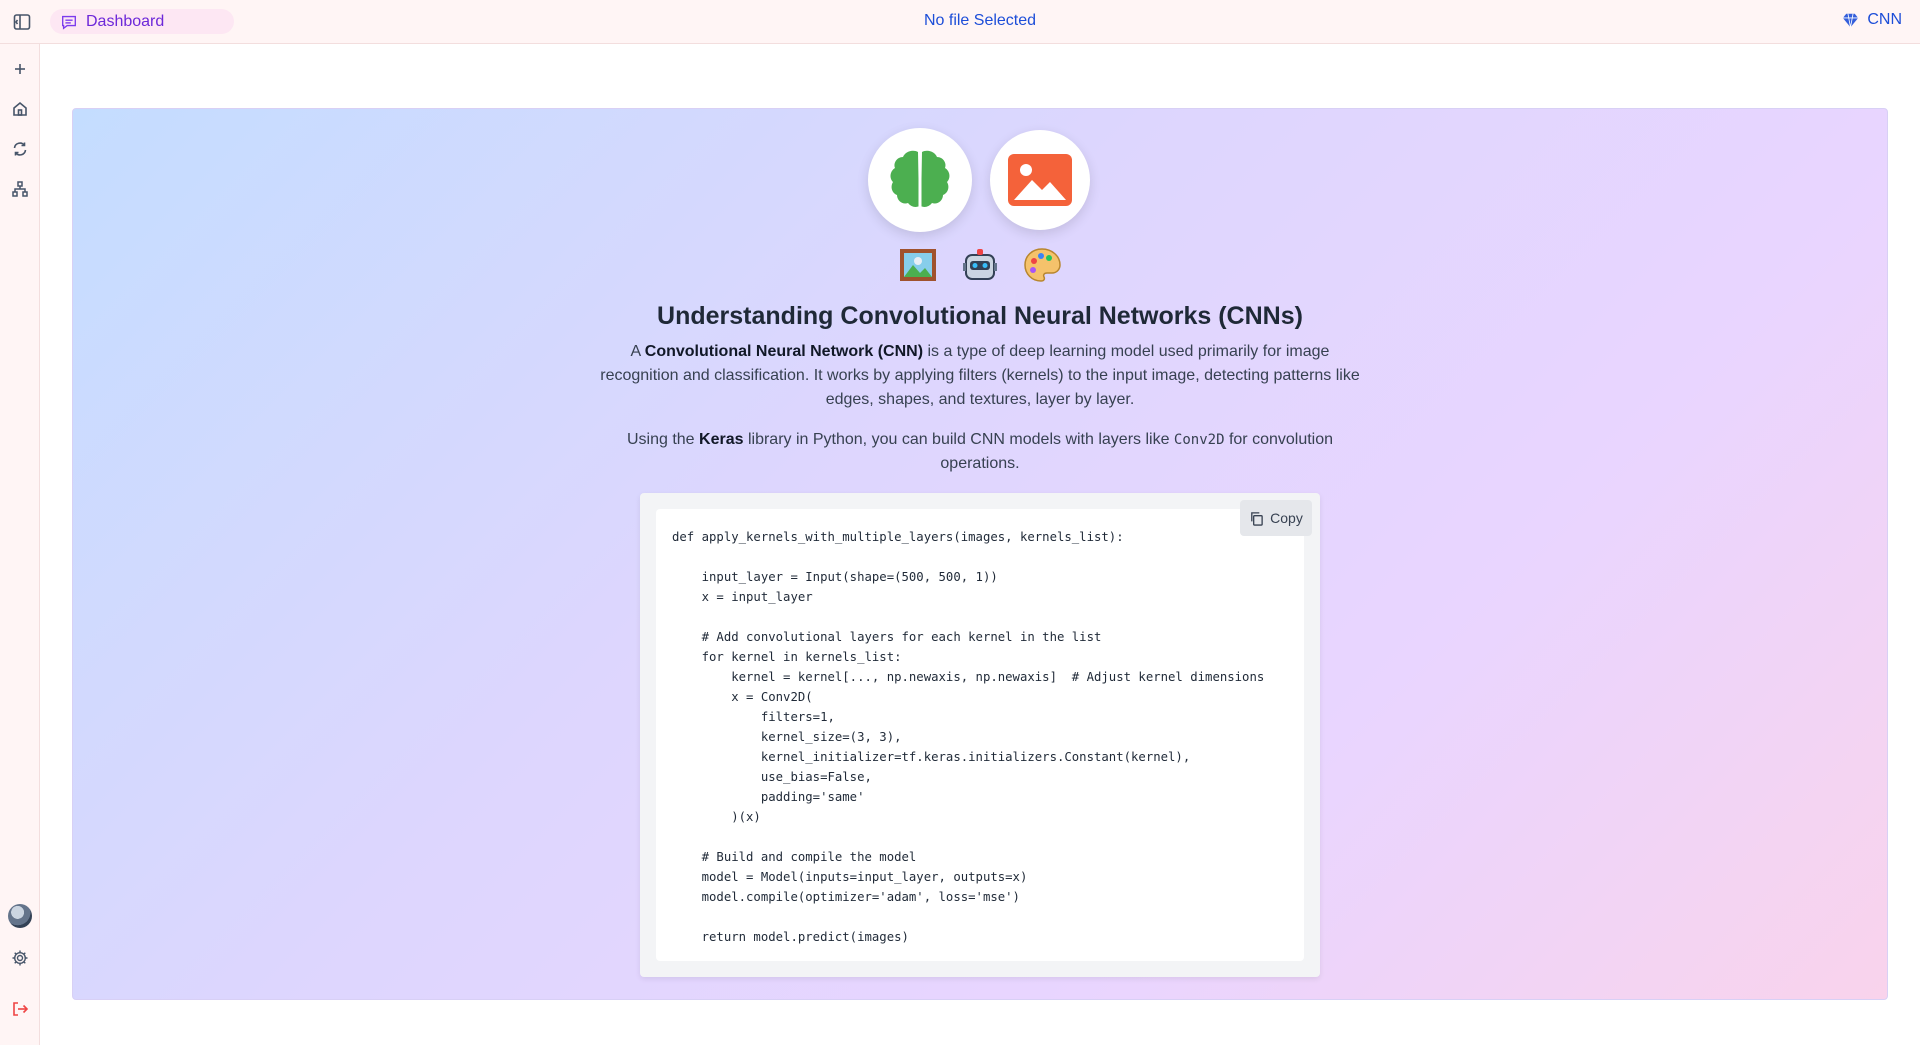  I want to click on gem-icon, so click(1851, 20).